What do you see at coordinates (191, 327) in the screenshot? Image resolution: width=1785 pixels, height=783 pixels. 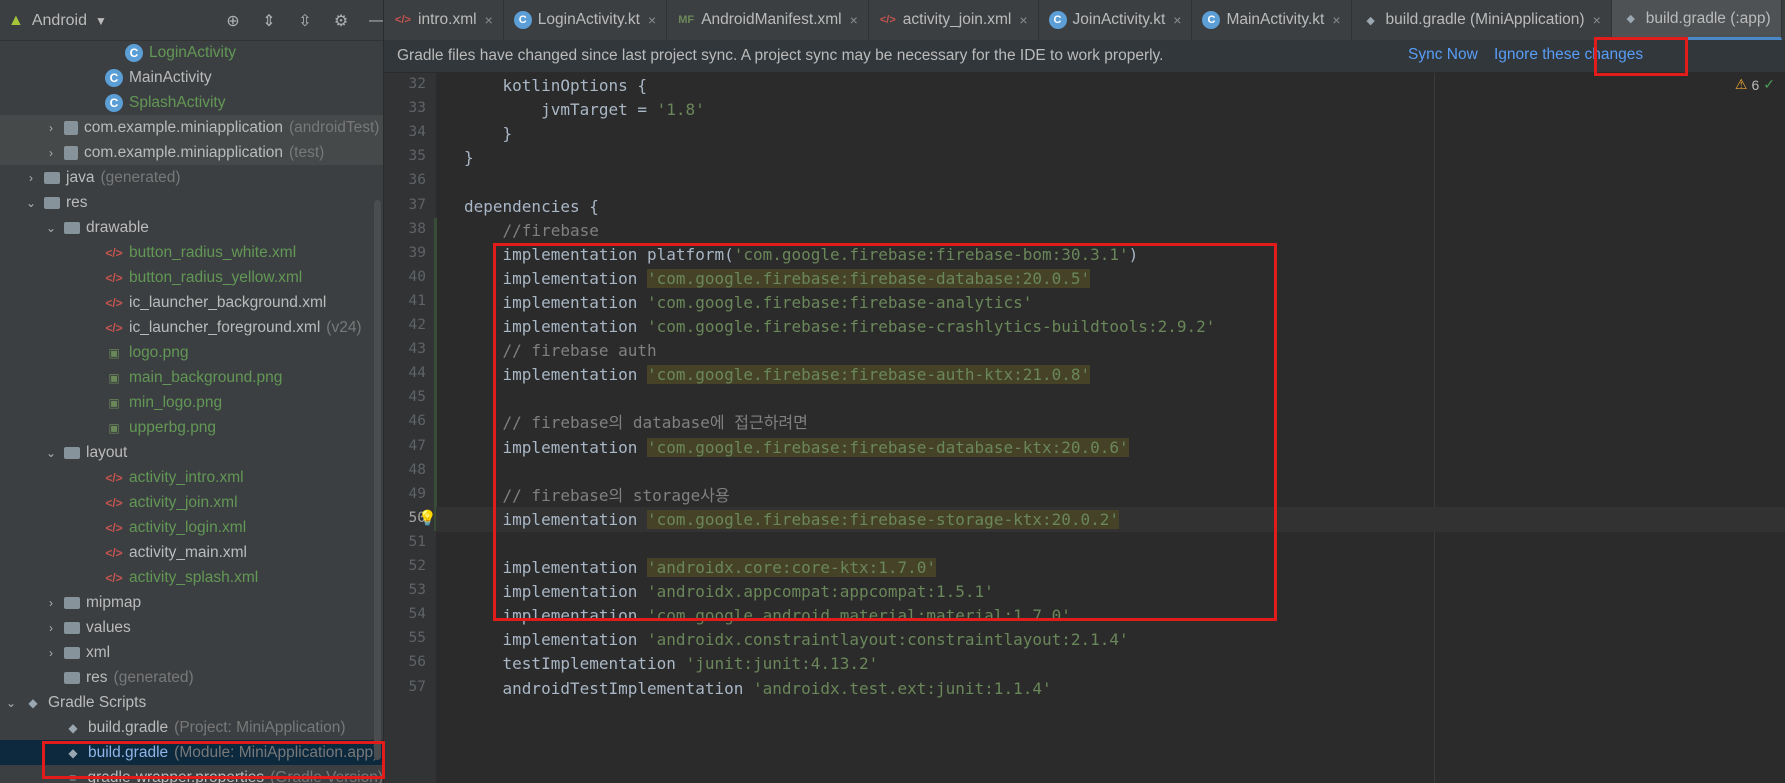 I see `tree-item: </> ic_launcher_foreground.xml (v24)` at bounding box center [191, 327].